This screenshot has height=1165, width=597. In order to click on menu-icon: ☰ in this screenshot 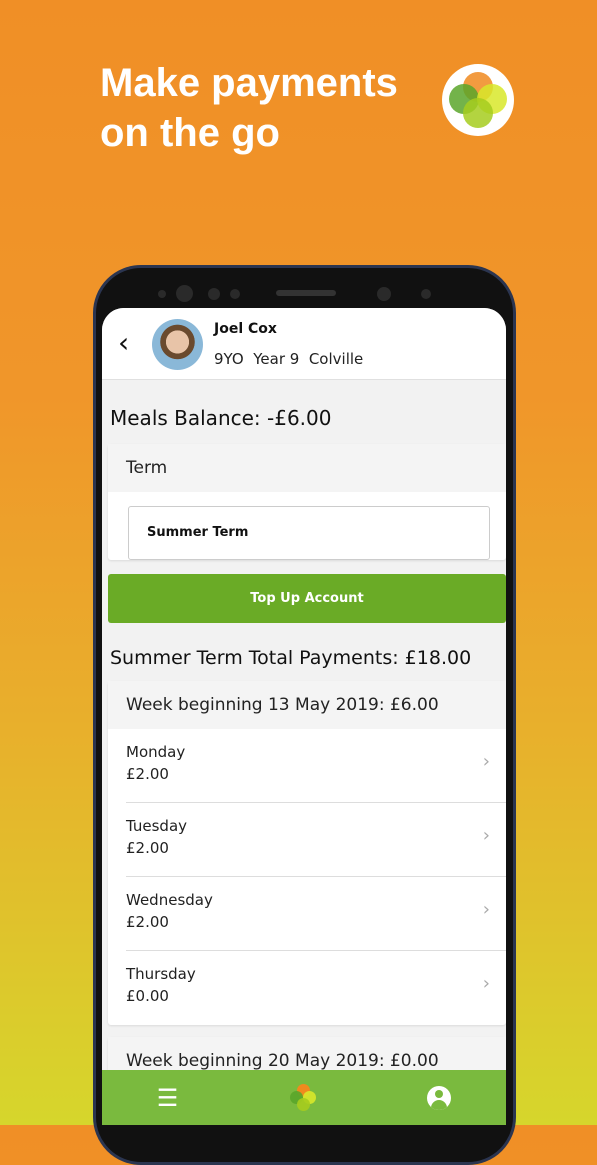, I will do `click(168, 1098)`.